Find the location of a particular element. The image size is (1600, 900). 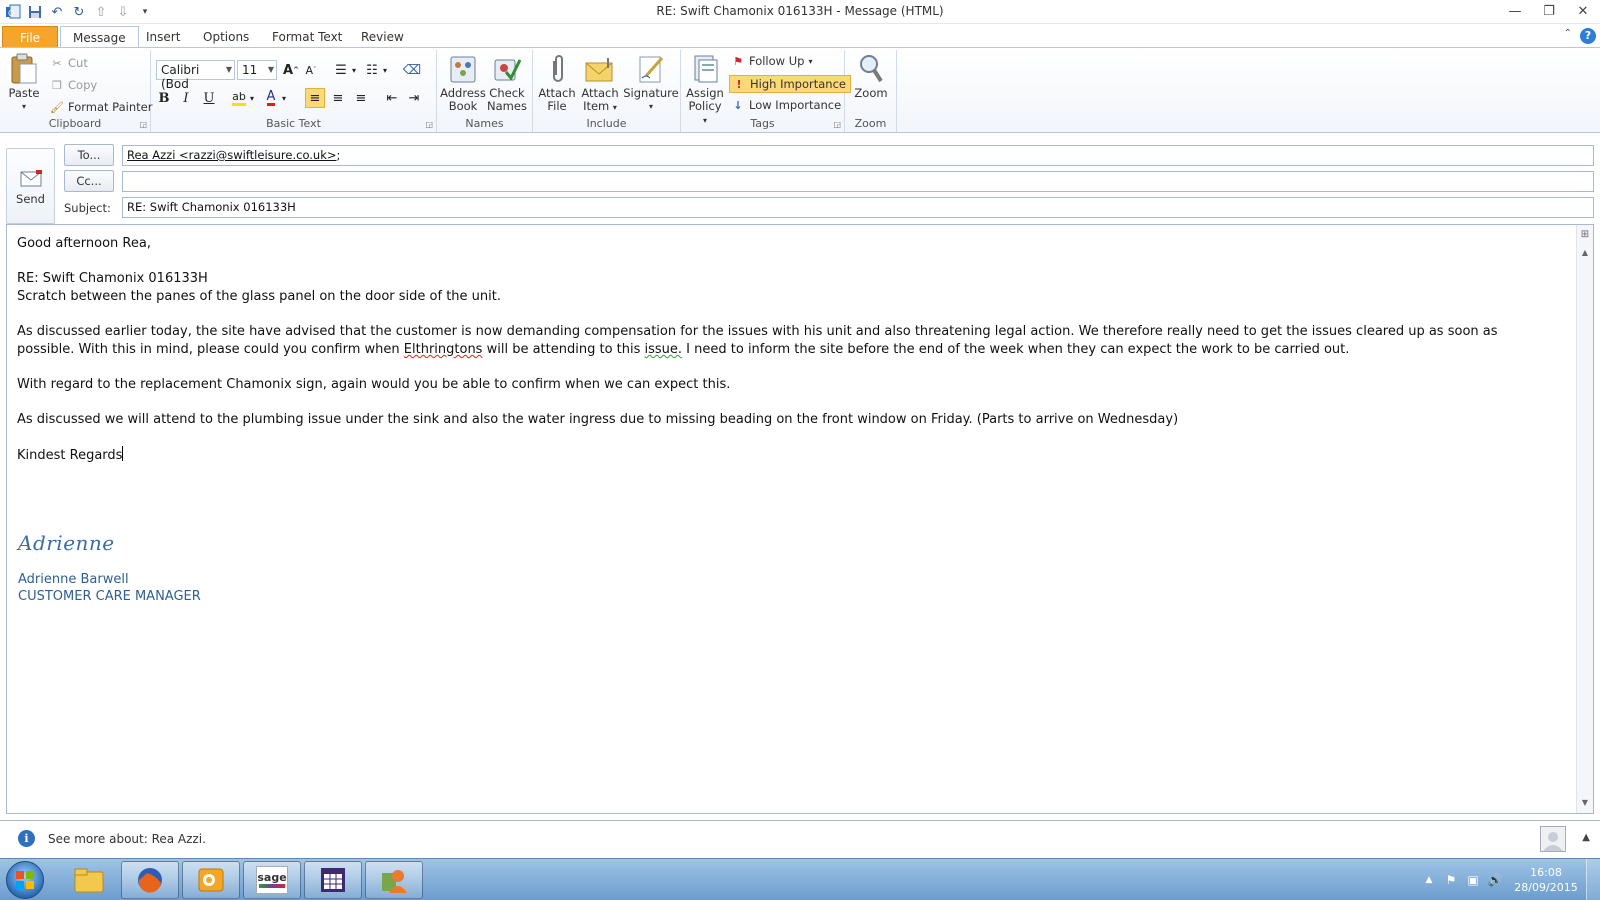

tab-format-text: Format Text is located at coordinates (307, 37).